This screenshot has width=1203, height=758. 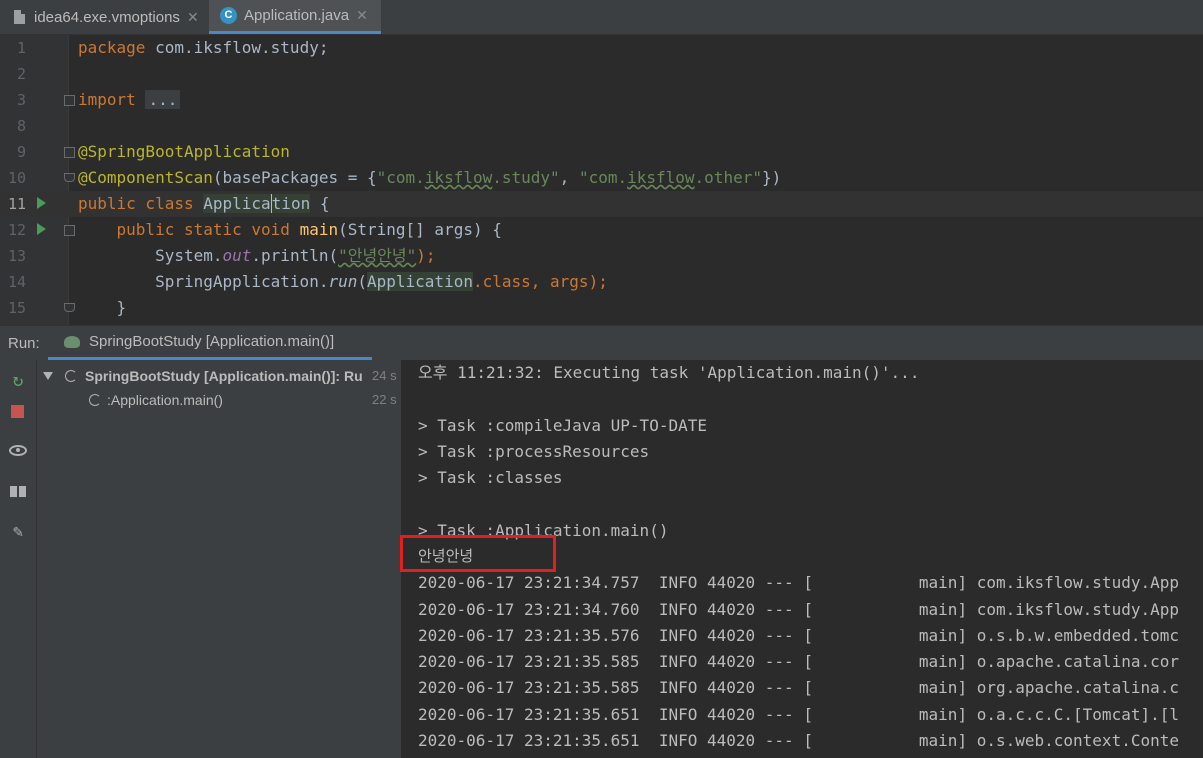 What do you see at coordinates (320, 203) in the screenshot?
I see `code-text: {` at bounding box center [320, 203].